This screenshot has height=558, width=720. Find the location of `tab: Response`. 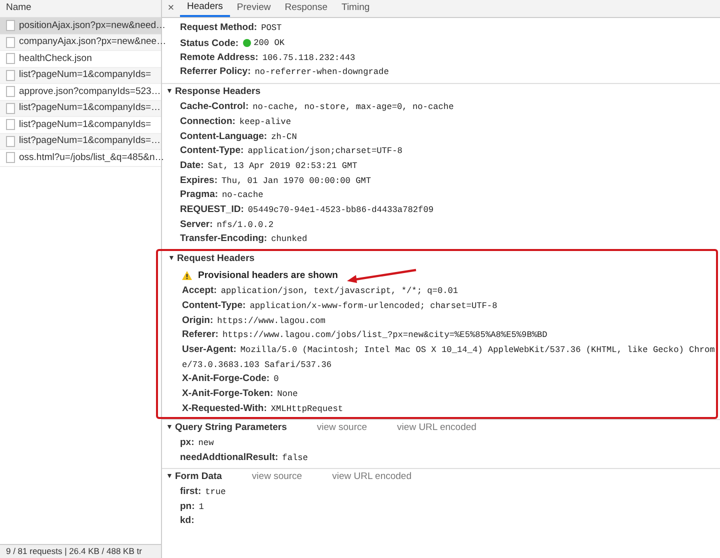

tab: Response is located at coordinates (306, 8).